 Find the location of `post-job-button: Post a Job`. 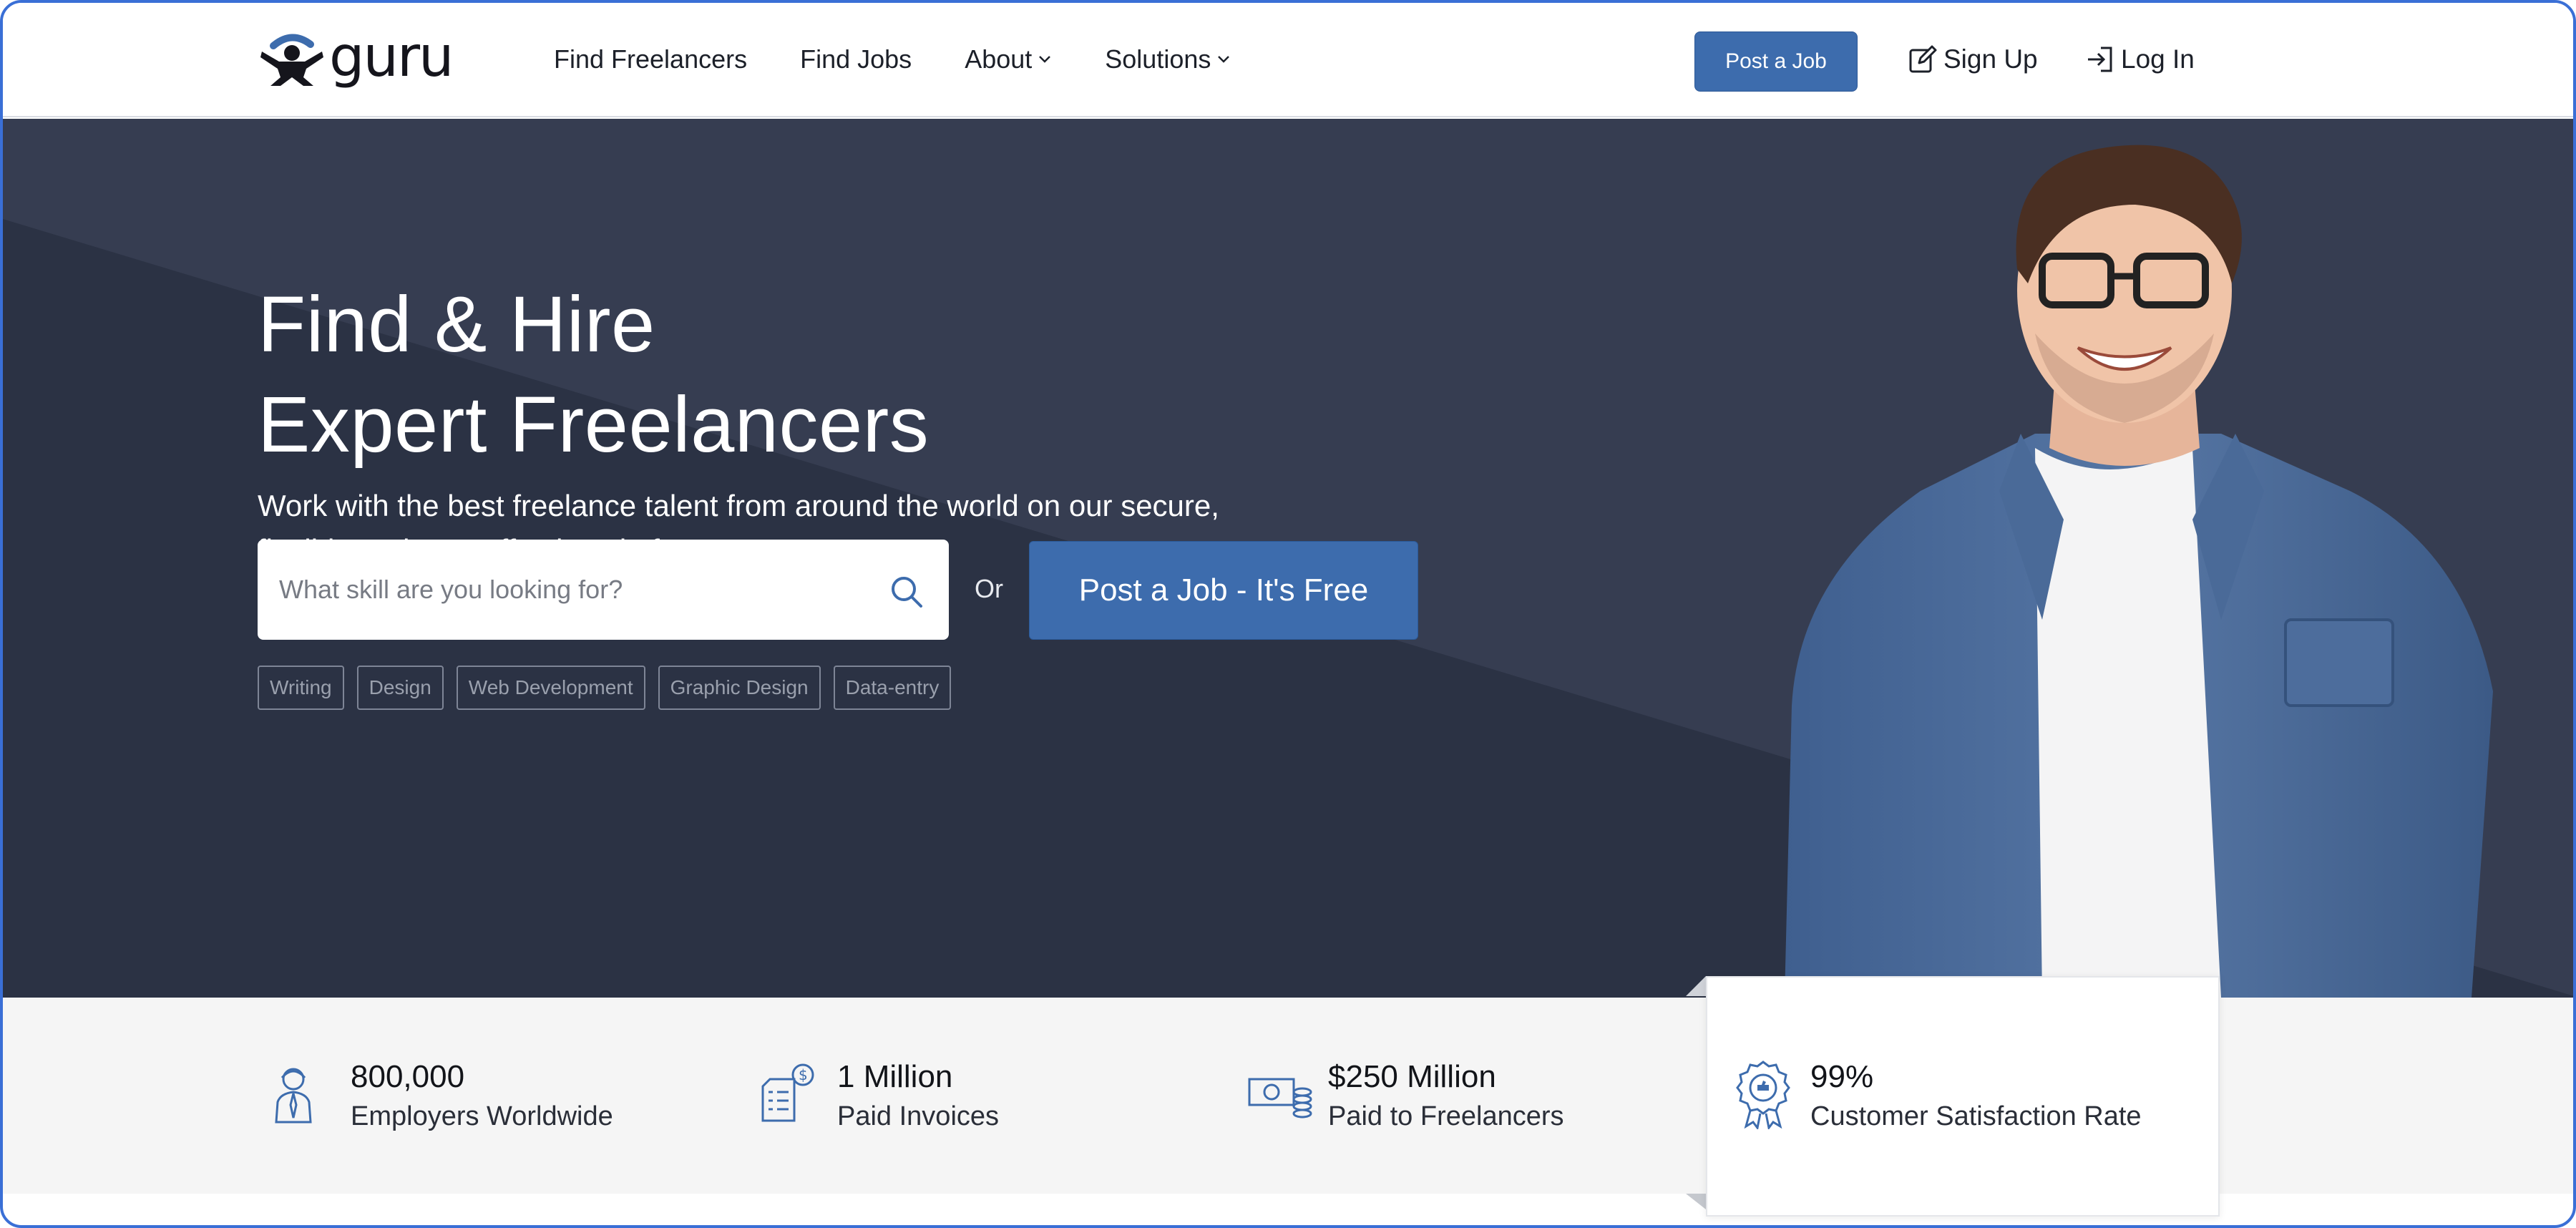

post-job-button: Post a Job is located at coordinates (1776, 61).